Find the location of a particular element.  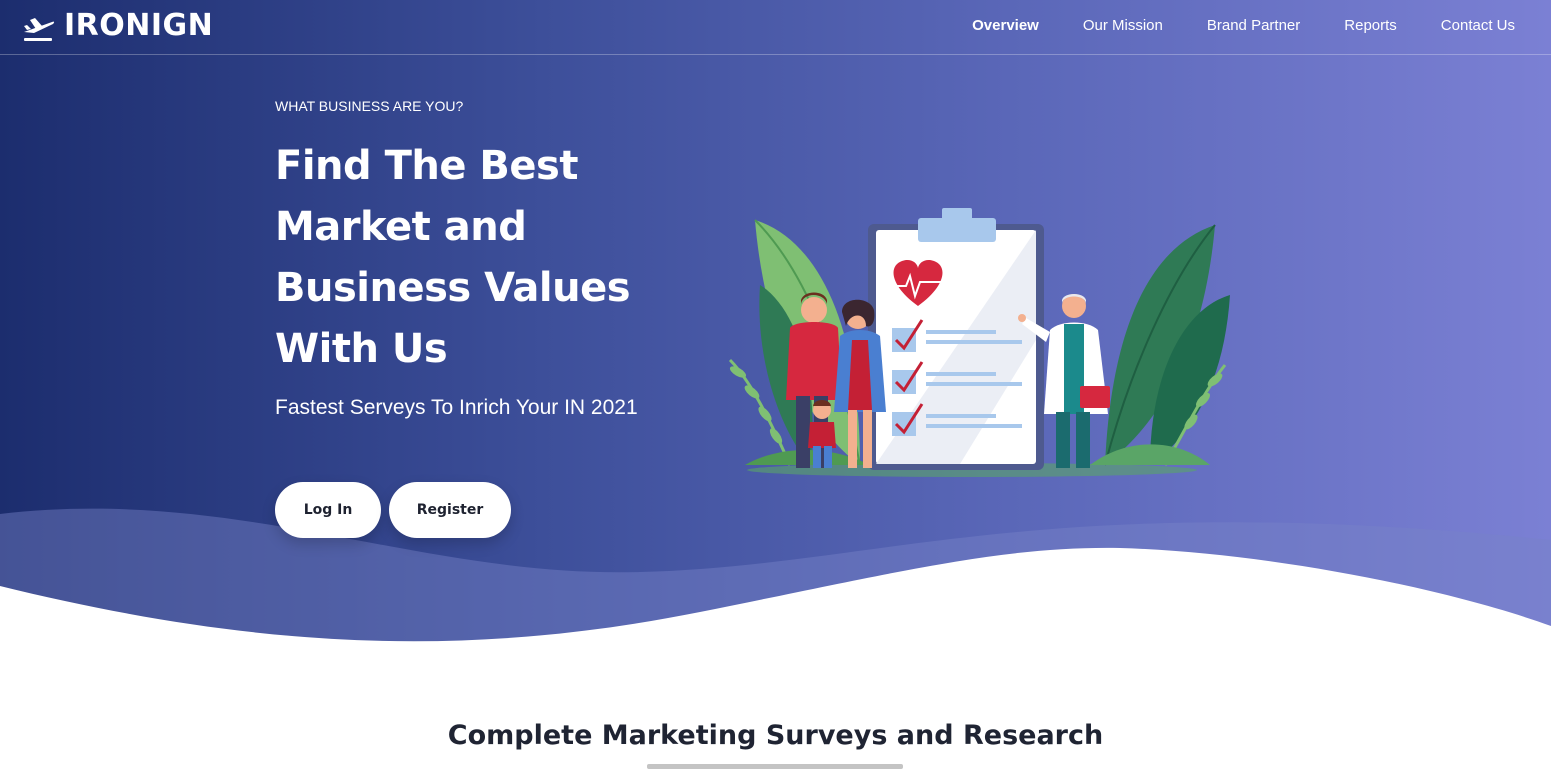

family-doctor-health-checklist-illustration is located at coordinates (979, 342).